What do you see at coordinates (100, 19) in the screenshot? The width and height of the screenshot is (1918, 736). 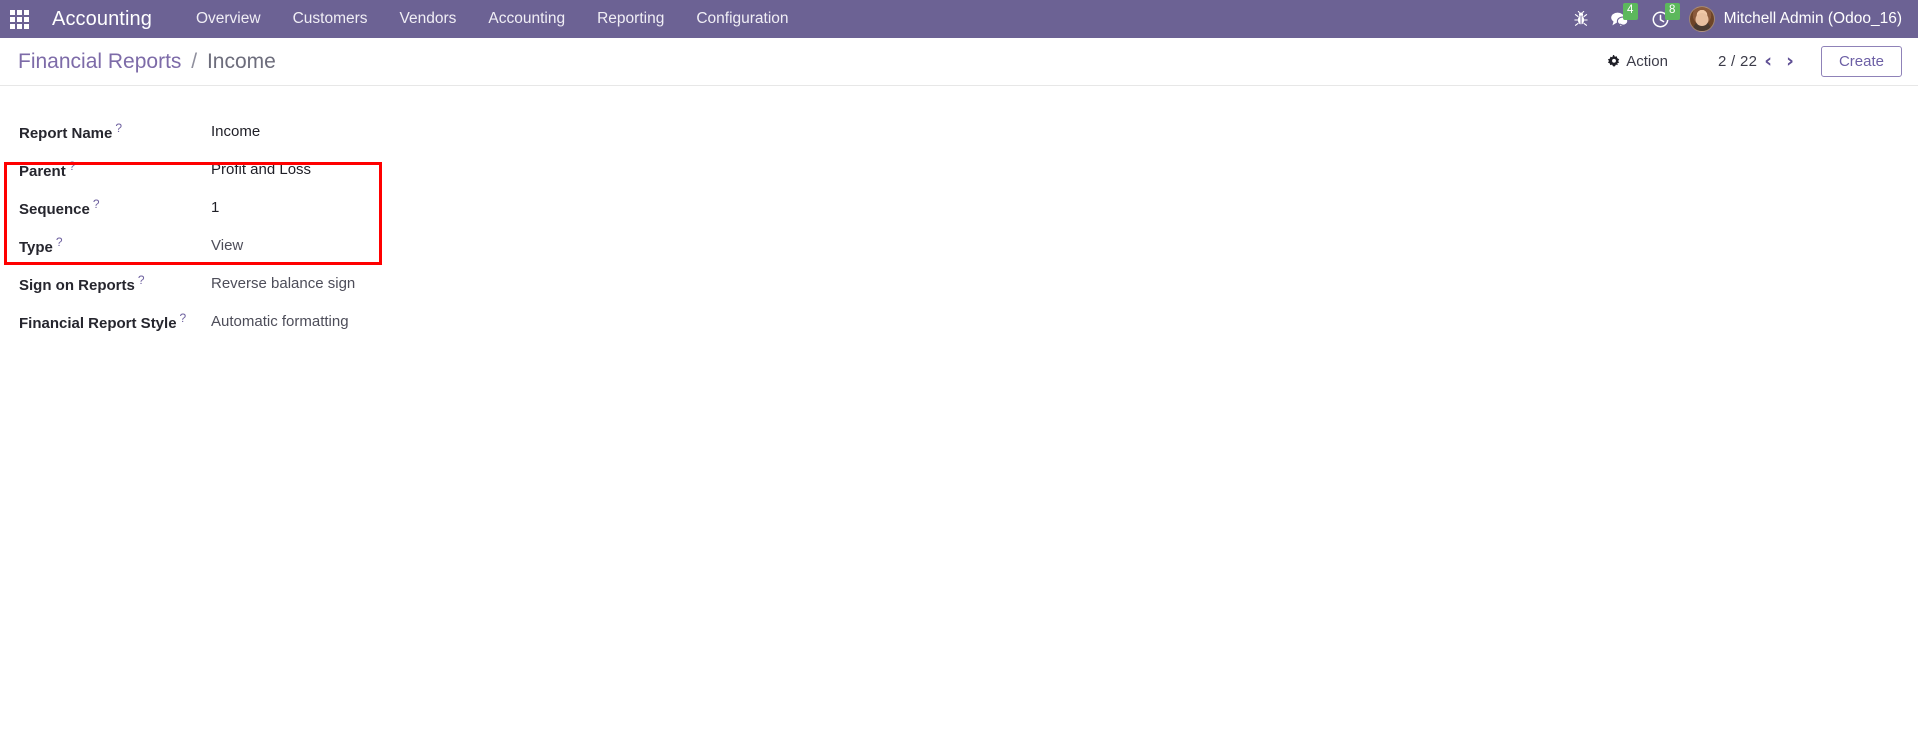 I see `app-brand-accounting: Accounting` at bounding box center [100, 19].